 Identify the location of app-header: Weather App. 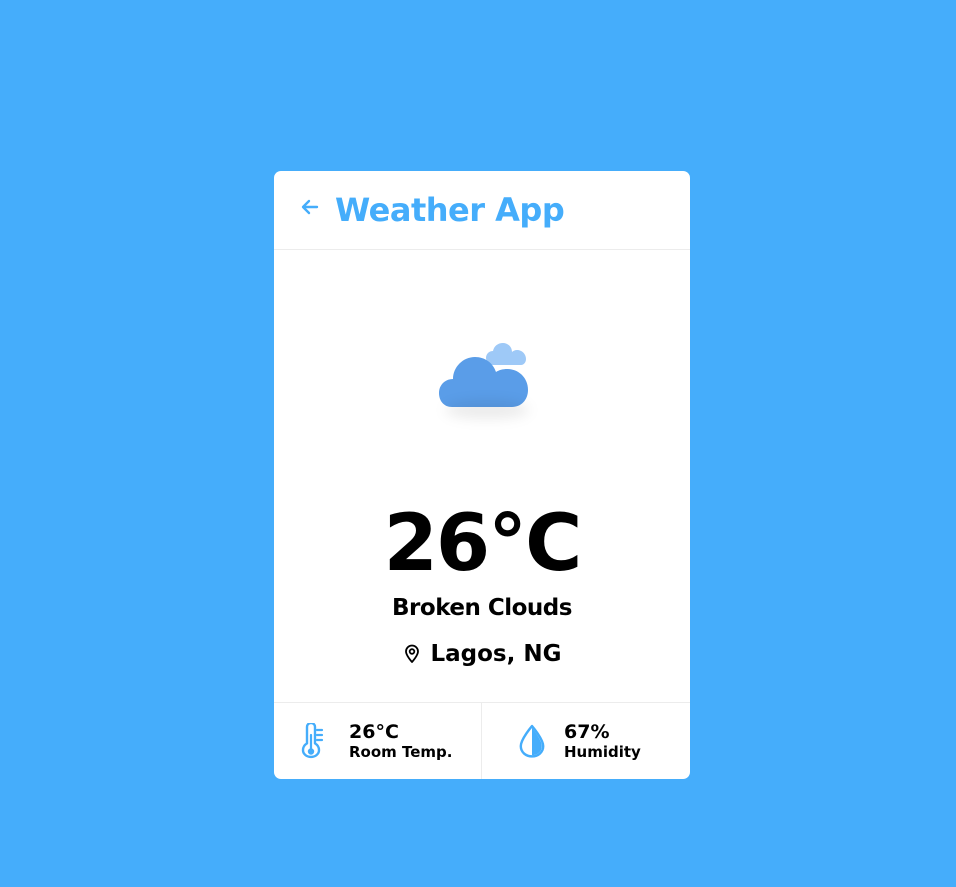
(482, 210).